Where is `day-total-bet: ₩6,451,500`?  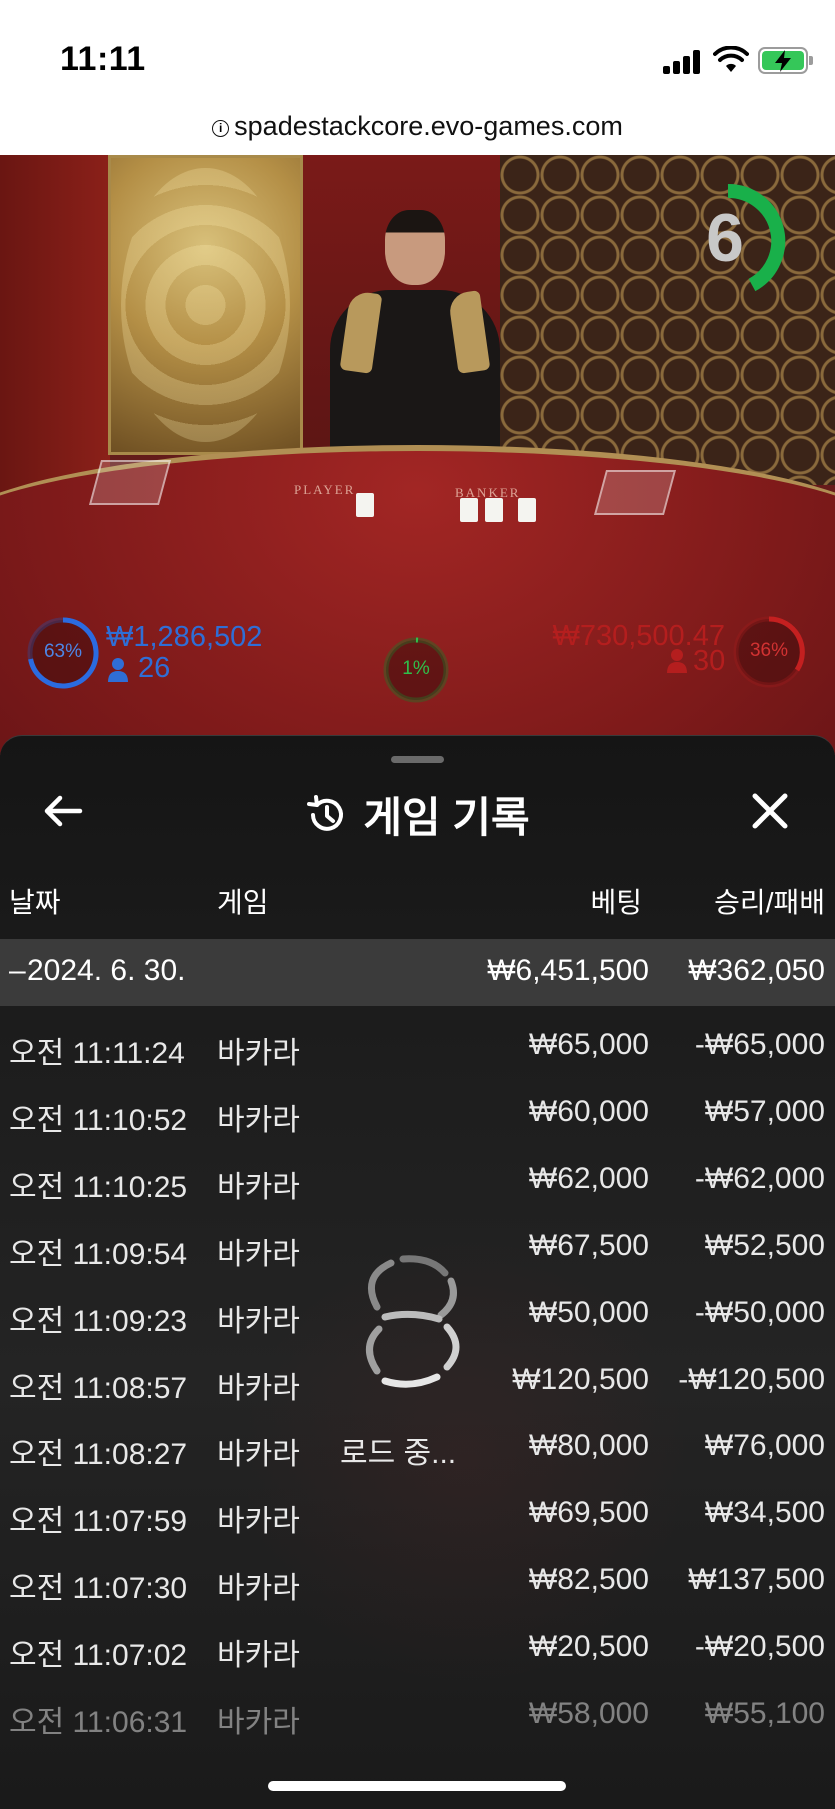
day-total-bet: ₩6,451,500 is located at coordinates (568, 970).